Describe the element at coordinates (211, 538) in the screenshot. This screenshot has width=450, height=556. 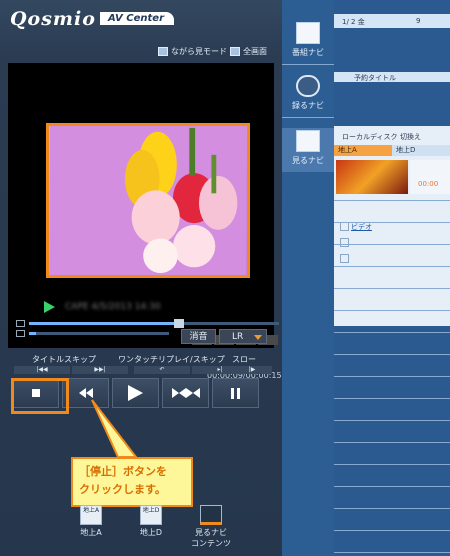
I see `source-label-watch: 見るナビ コンテンツ` at that location.